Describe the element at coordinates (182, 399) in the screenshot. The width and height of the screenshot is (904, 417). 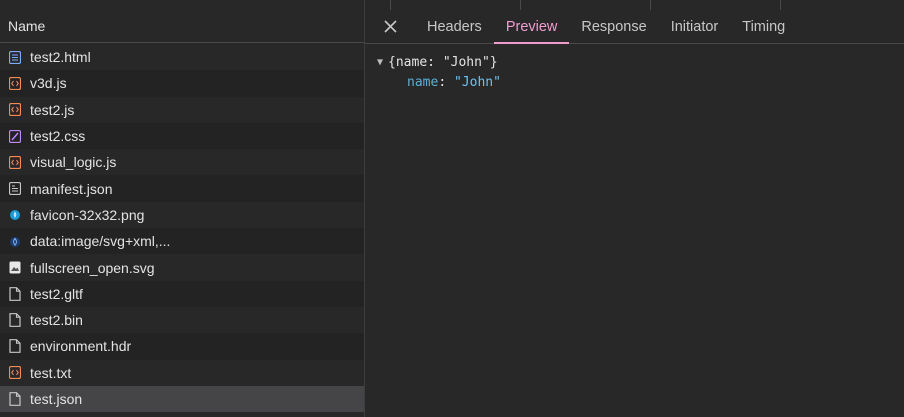
I see `request-row: test.json` at that location.